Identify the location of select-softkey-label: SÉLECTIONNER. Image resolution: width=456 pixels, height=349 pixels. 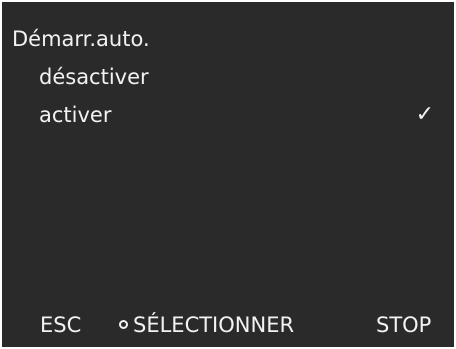
(214, 325).